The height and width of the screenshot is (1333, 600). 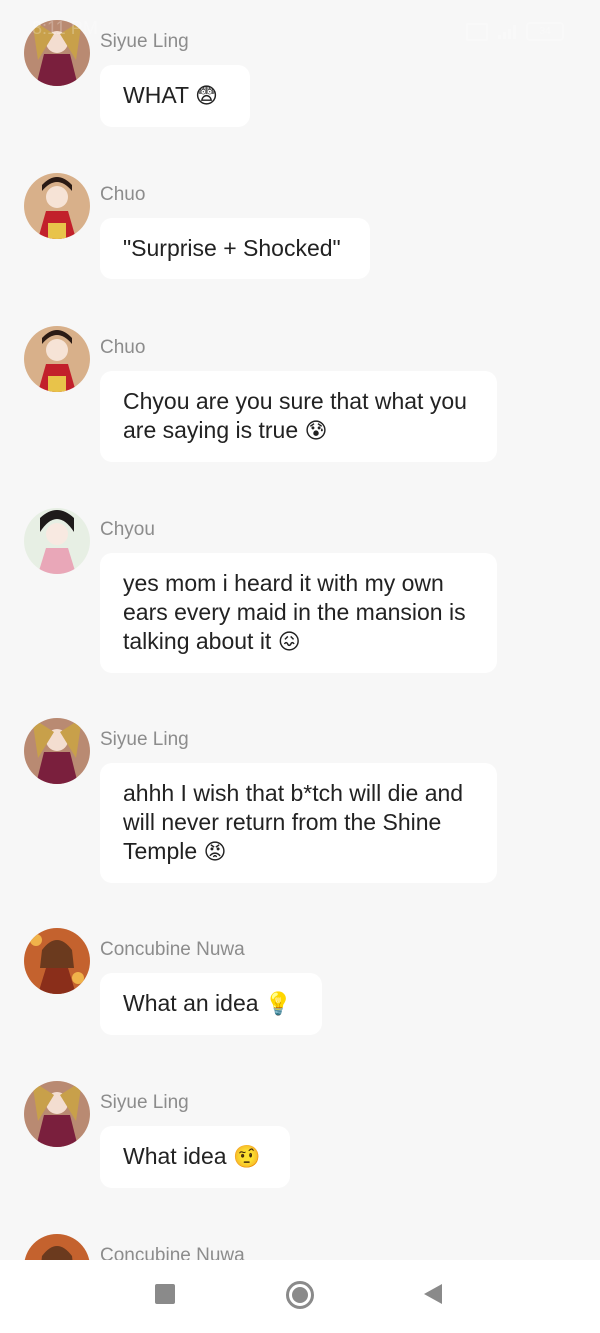 I want to click on battery-level: 34, so click(x=545, y=31).